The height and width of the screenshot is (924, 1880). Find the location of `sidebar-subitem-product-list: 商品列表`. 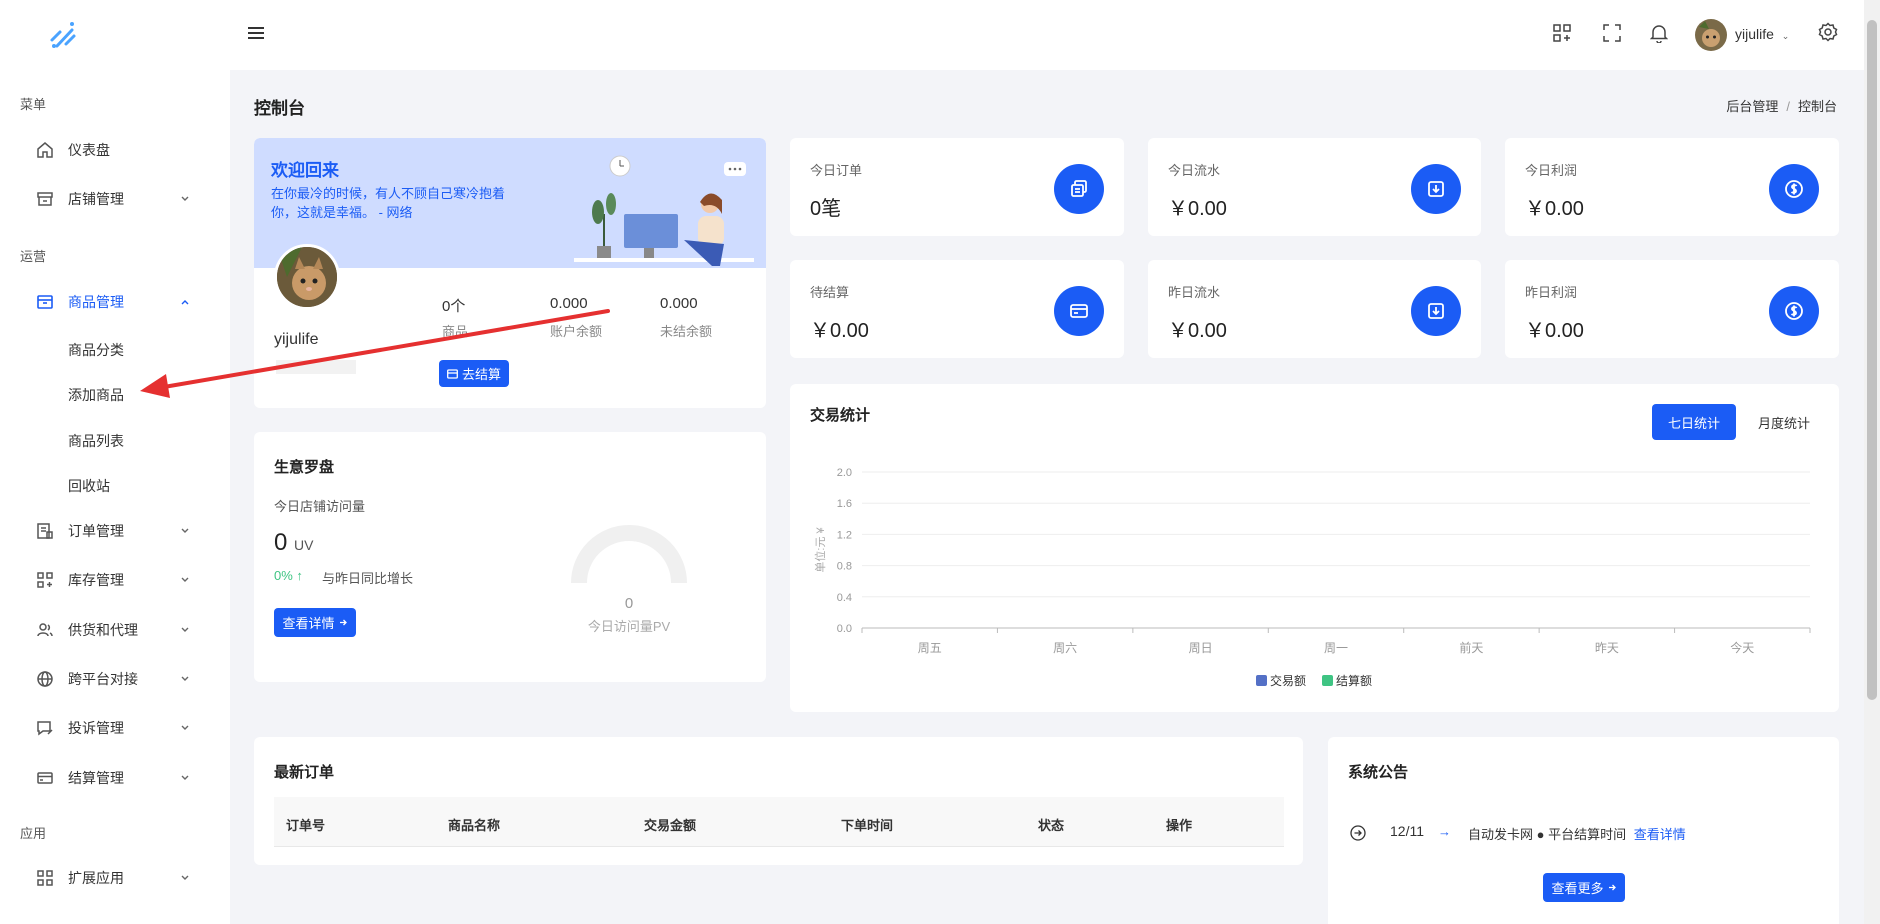

sidebar-subitem-product-list: 商品列表 is located at coordinates (96, 441).